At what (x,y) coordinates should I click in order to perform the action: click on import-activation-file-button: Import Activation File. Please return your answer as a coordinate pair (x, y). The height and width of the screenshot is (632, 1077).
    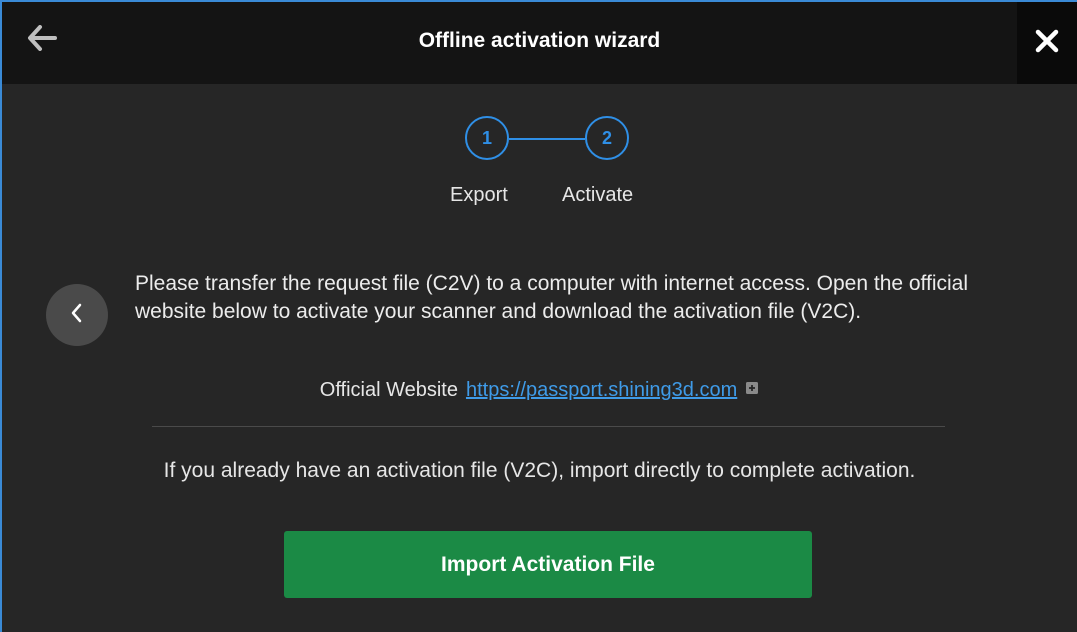
    Looking at the image, I should click on (548, 564).